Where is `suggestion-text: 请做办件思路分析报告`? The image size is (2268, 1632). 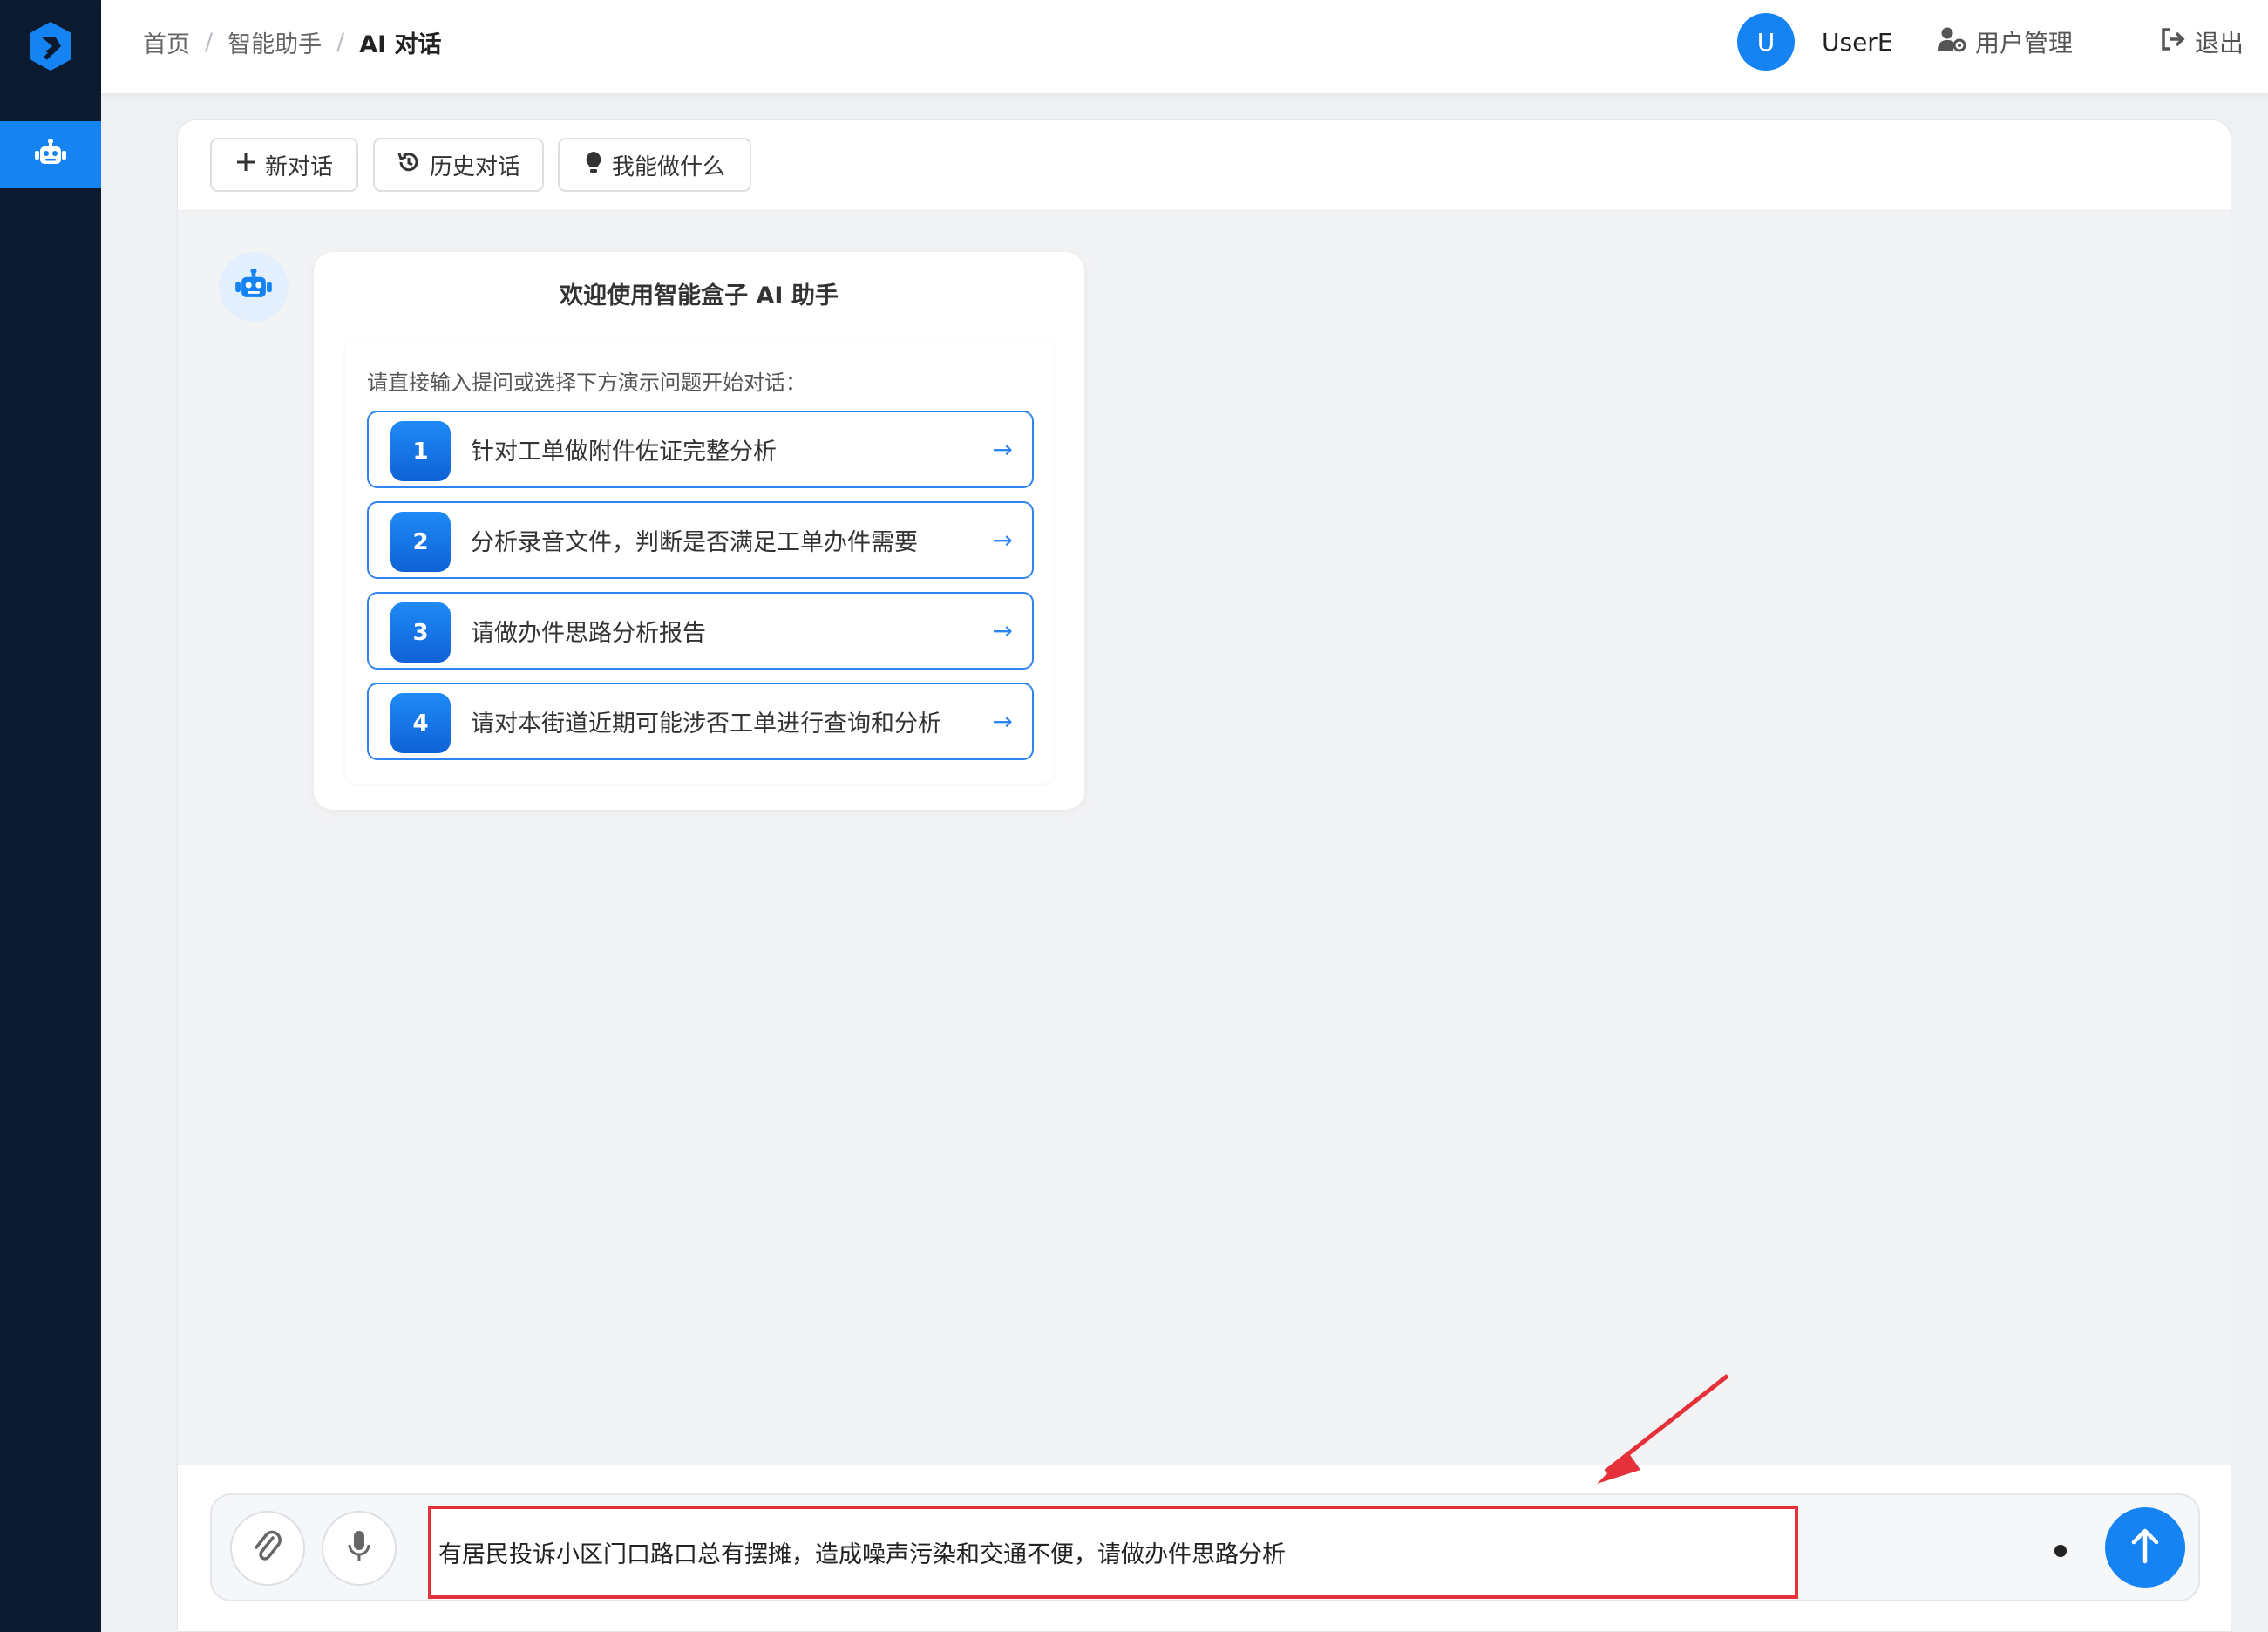
suggestion-text: 请做办件思路分析报告 is located at coordinates (588, 633).